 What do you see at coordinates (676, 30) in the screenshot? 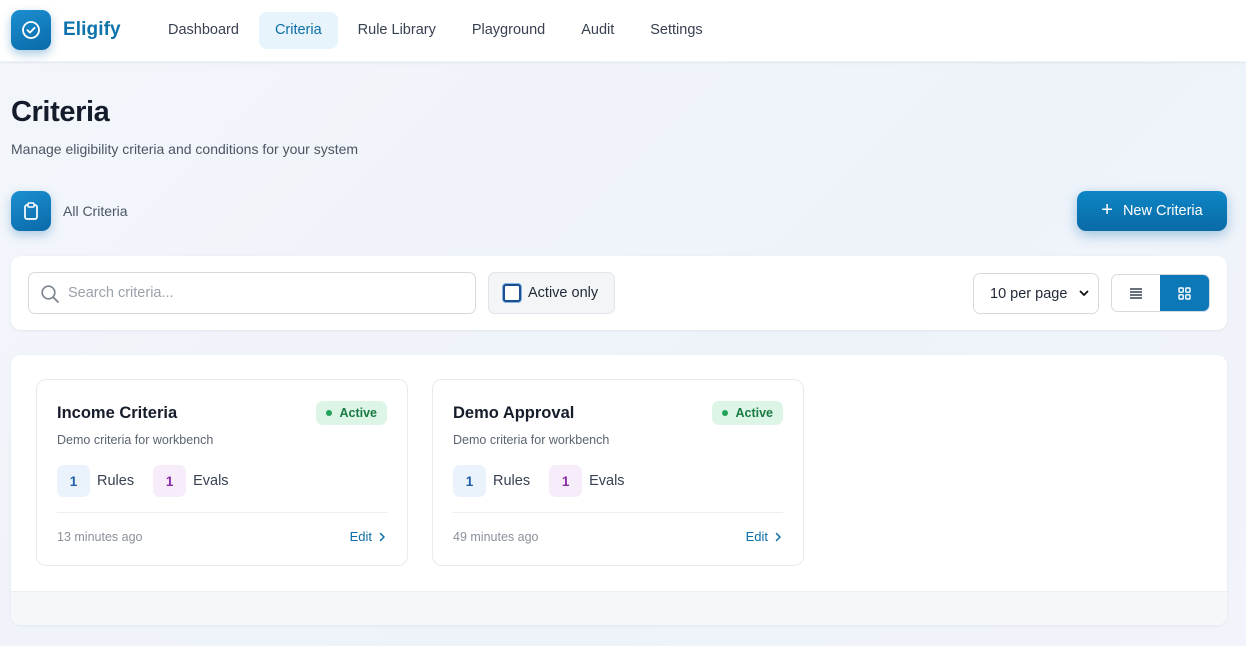
I see `nav-settings: Settings` at bounding box center [676, 30].